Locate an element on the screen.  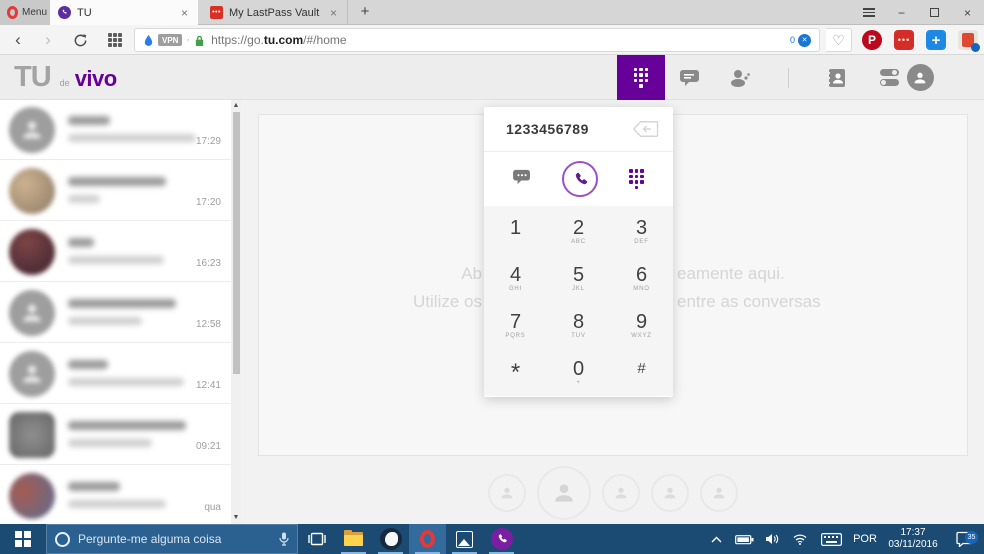
touch-keyboard-button is located at coordinates (831, 539).